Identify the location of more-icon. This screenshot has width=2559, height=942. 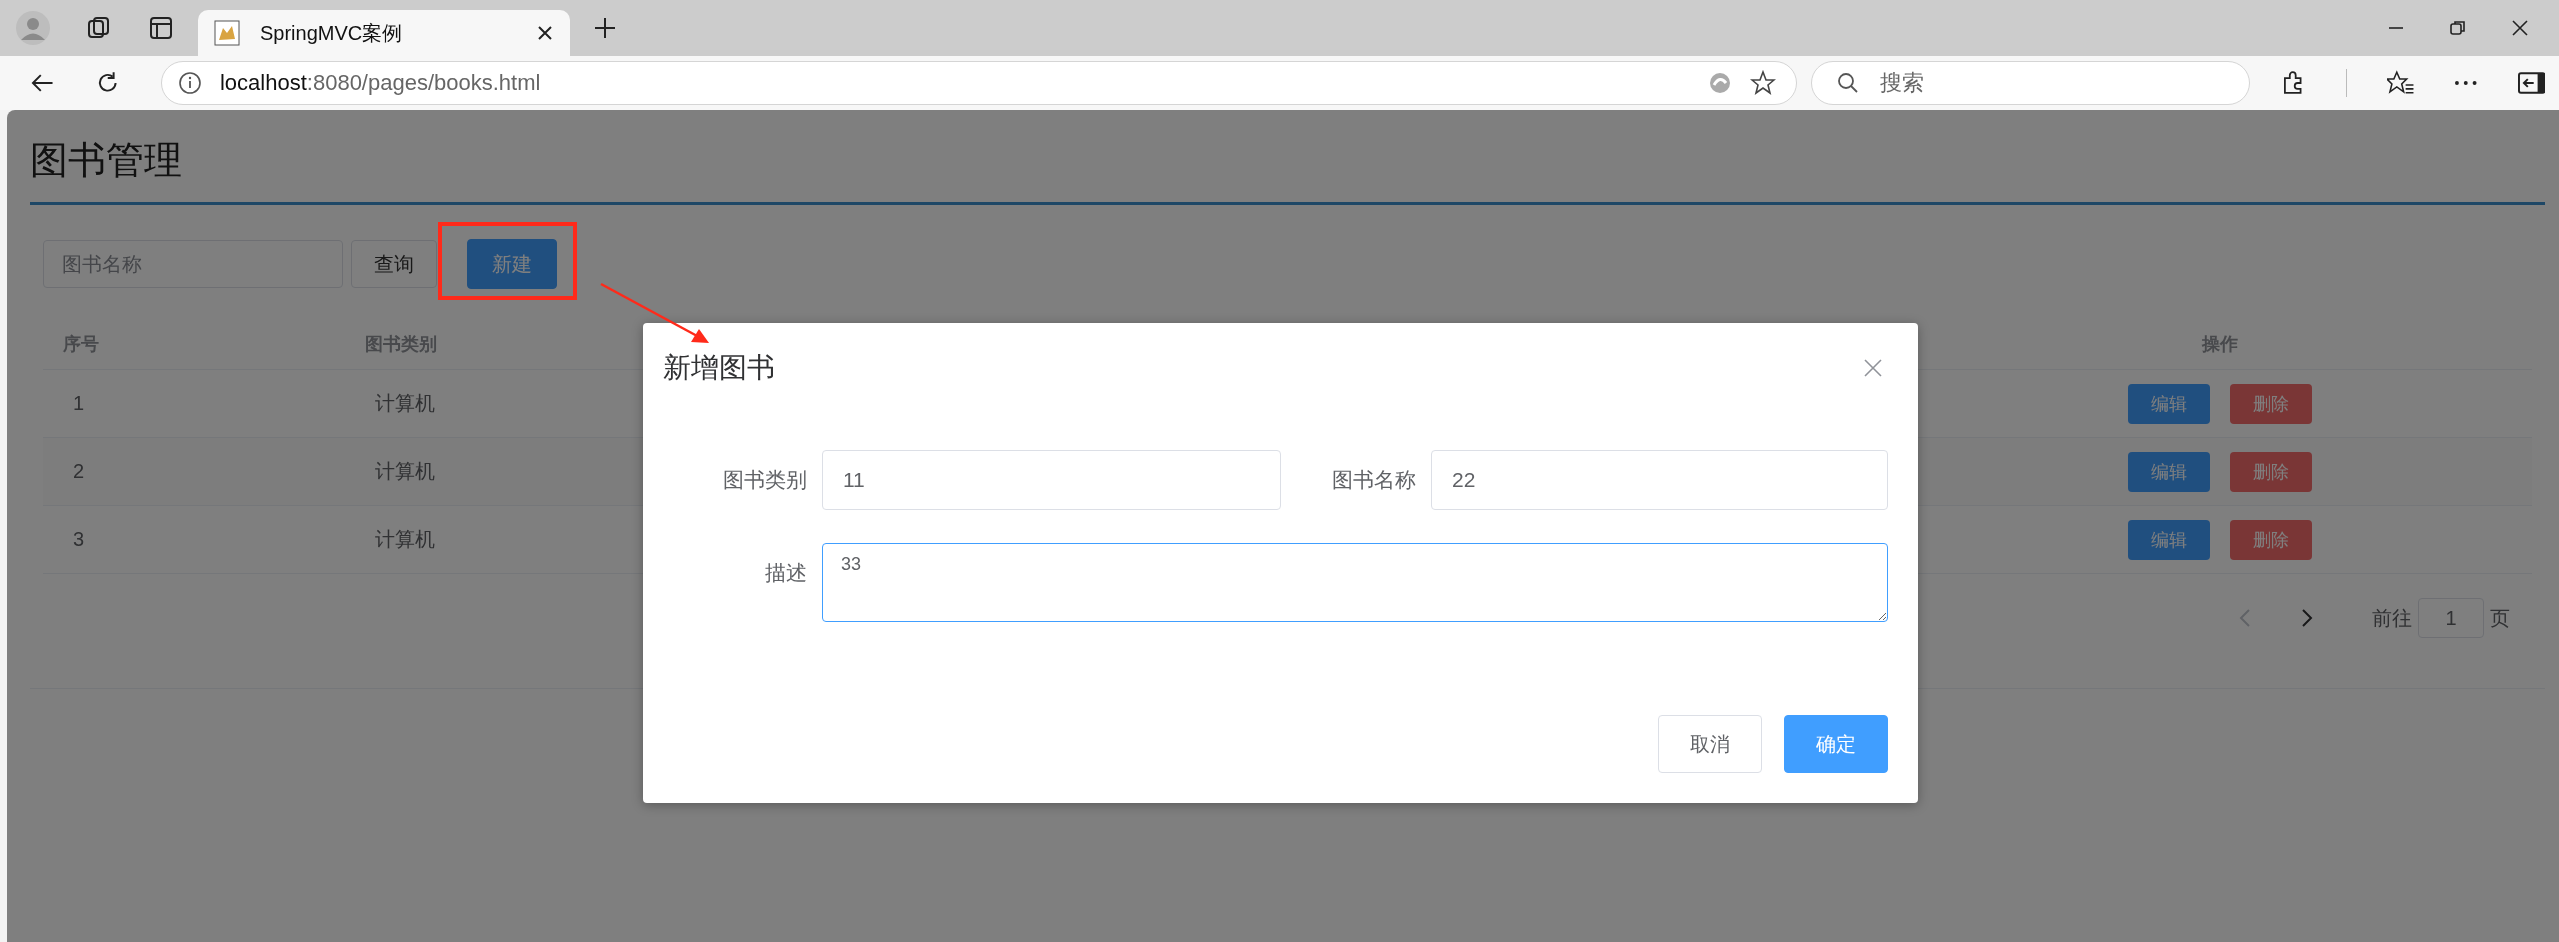
(2466, 83).